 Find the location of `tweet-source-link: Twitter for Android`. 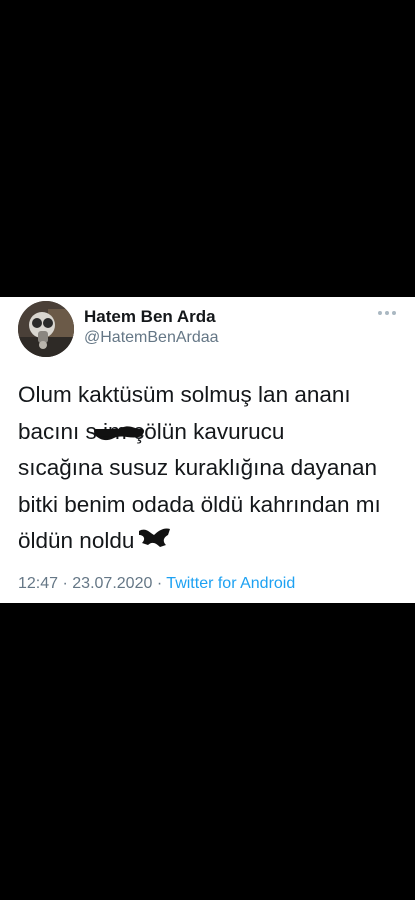

tweet-source-link: Twitter for Android is located at coordinates (230, 583).